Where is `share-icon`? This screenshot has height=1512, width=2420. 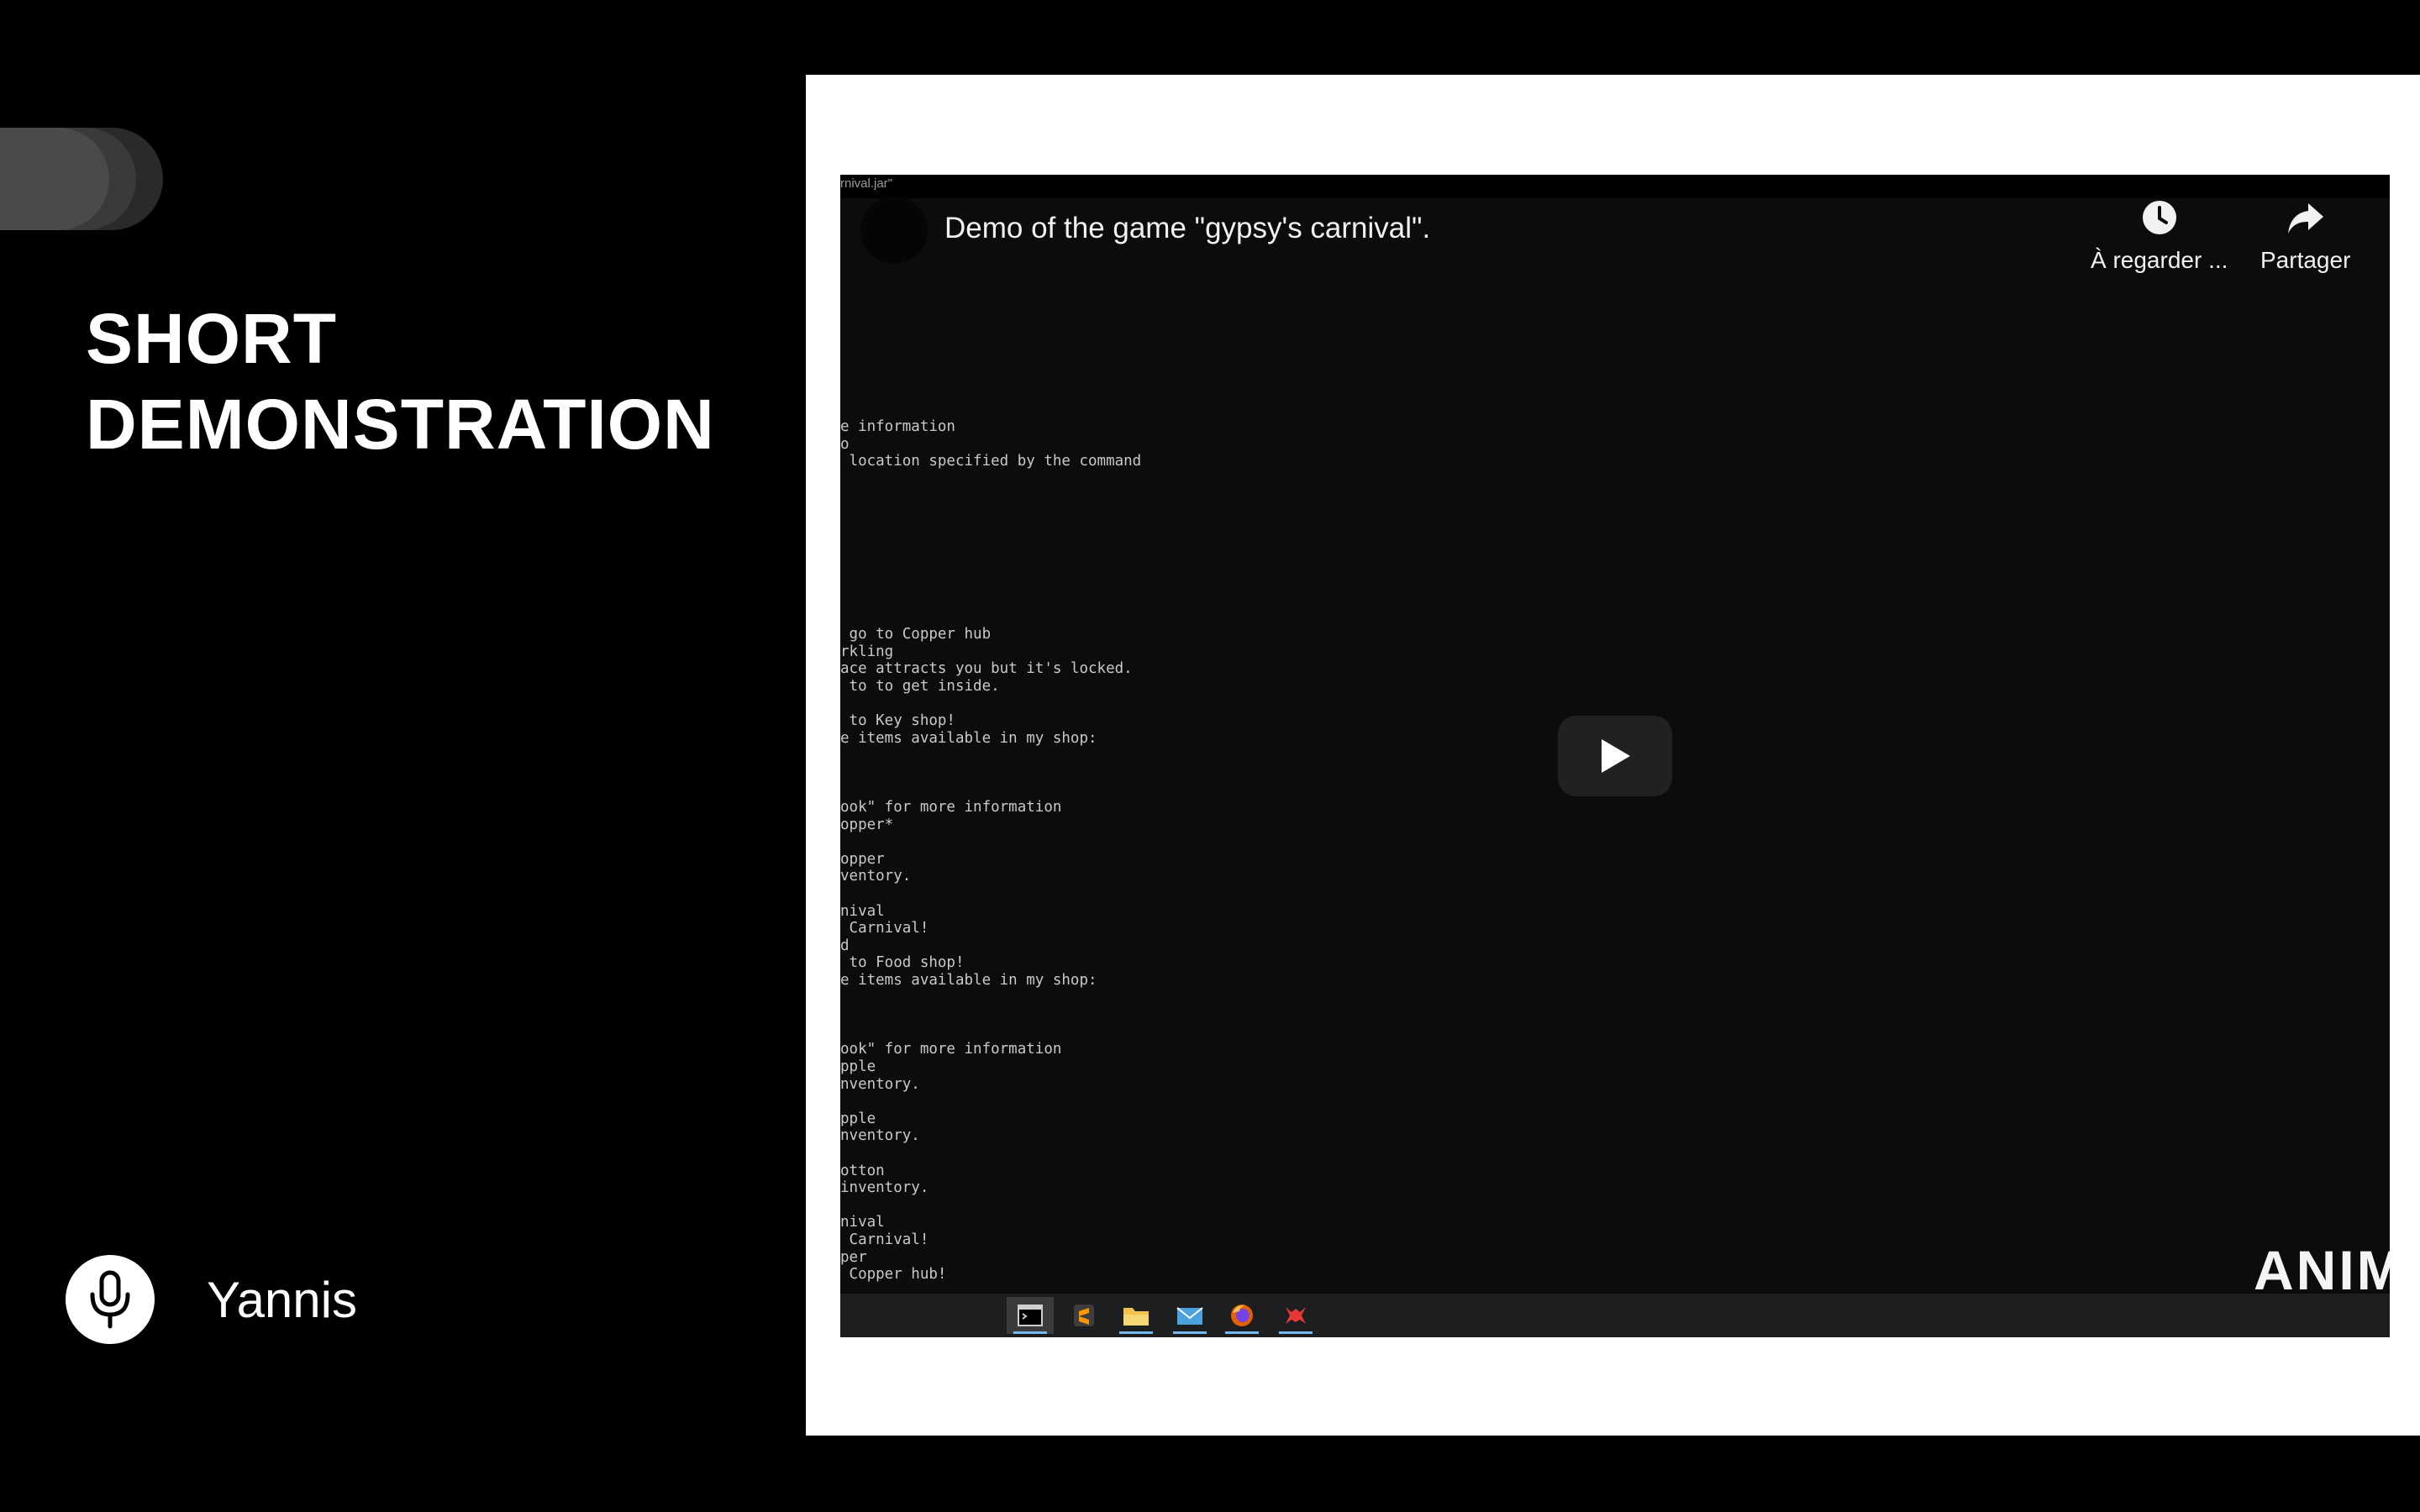
share-icon is located at coordinates (2305, 218).